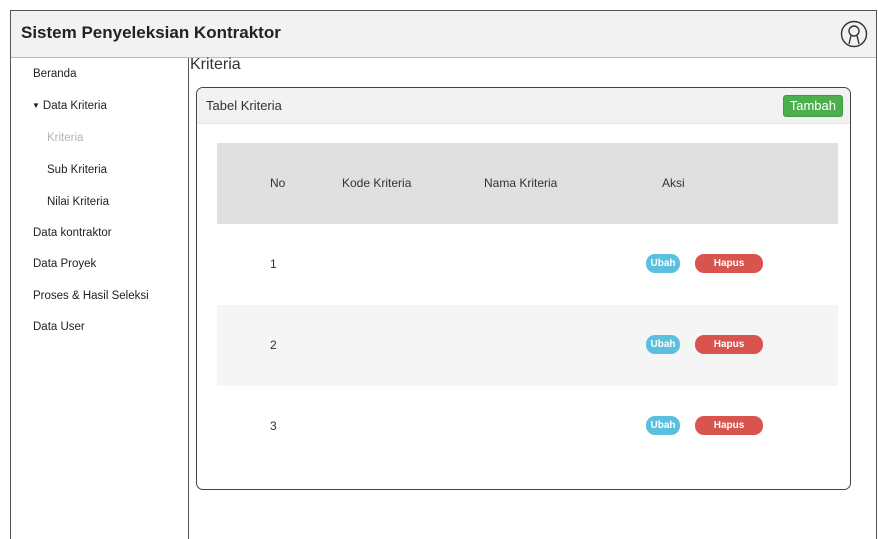 Image resolution: width=878 pixels, height=539 pixels. I want to click on table-row: 2 Ubah Hapus, so click(527, 345).